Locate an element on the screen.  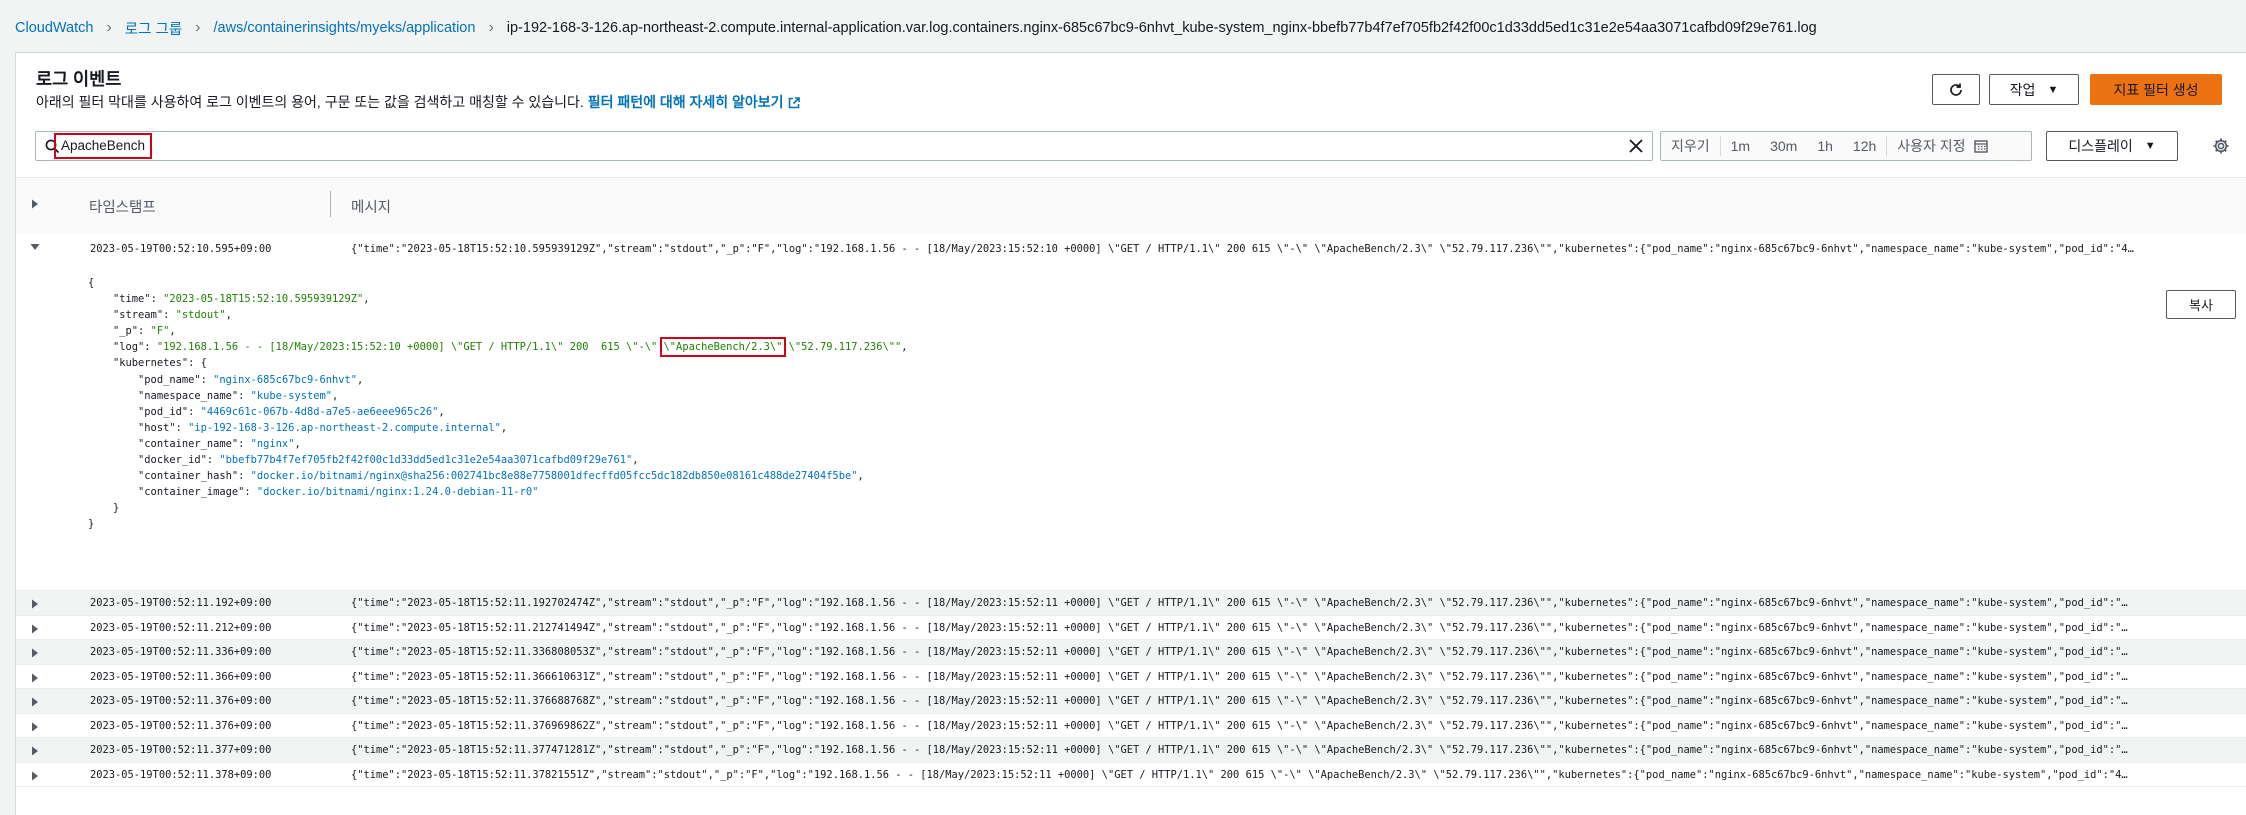
refresh-icon is located at coordinates (1956, 89).